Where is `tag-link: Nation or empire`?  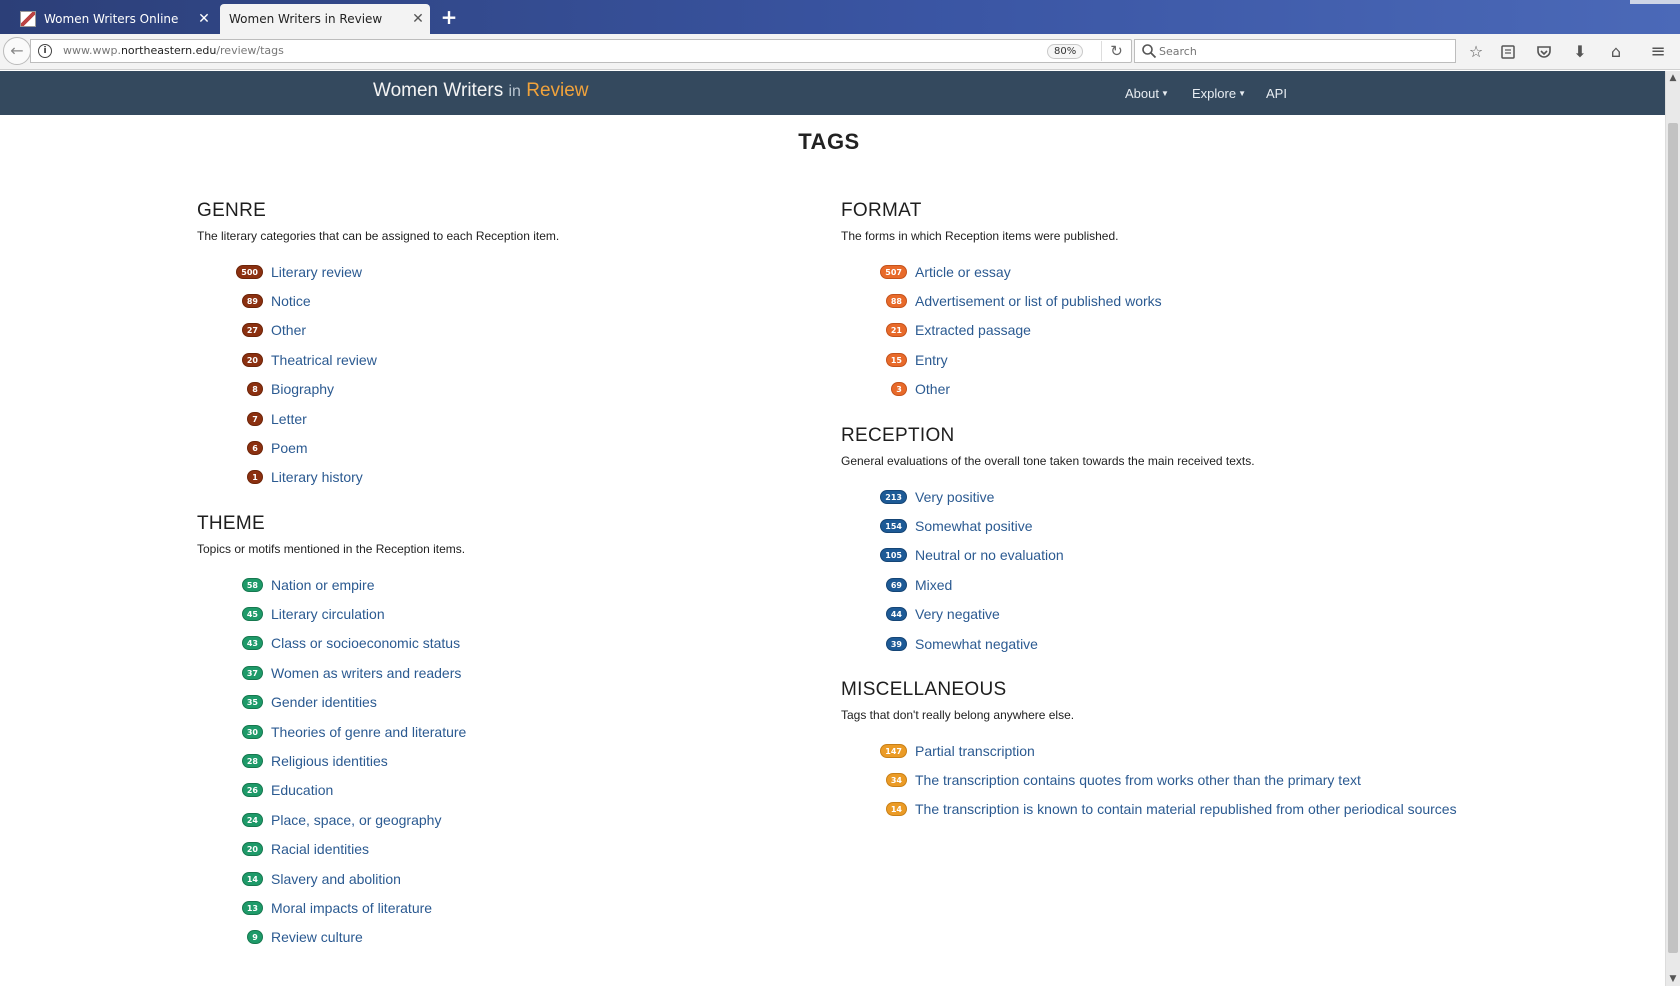
tag-link: Nation or empire is located at coordinates (323, 585).